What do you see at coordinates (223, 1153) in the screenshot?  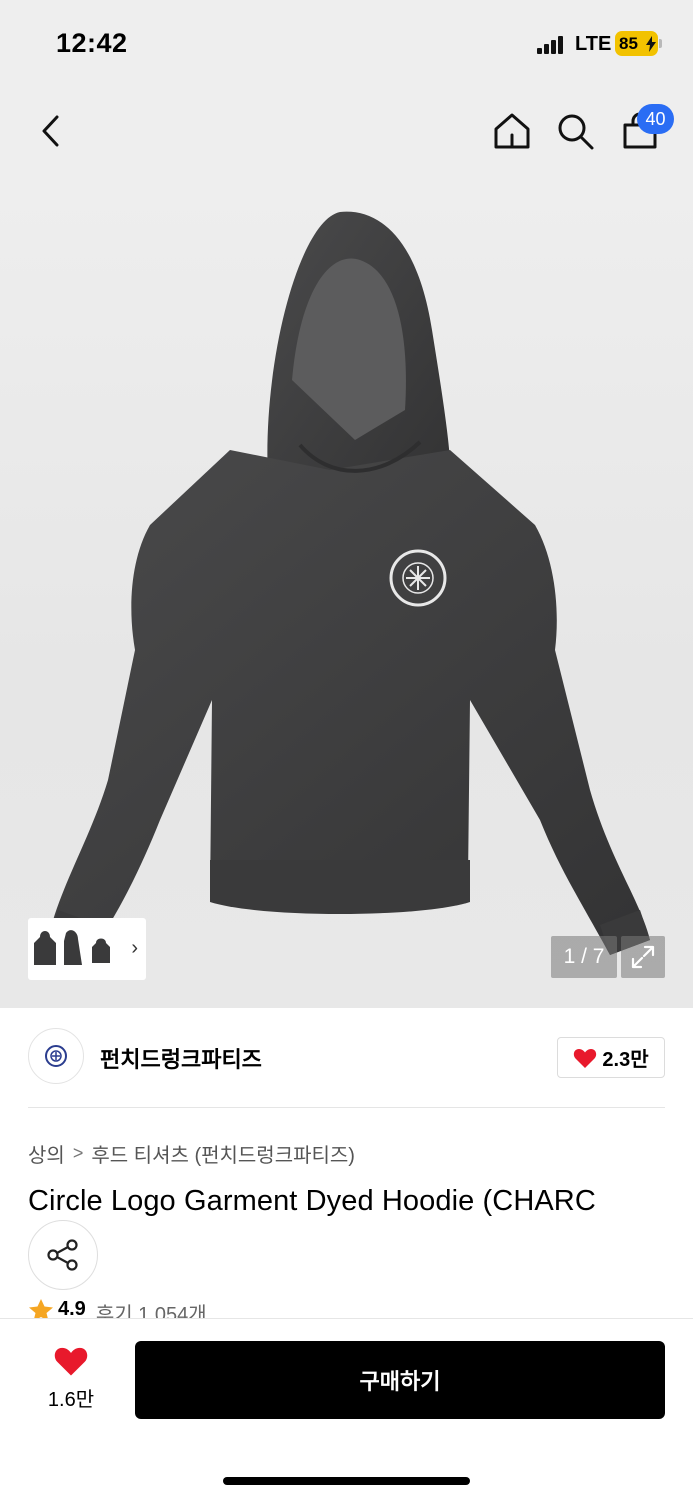 I see `breadcrumb-subcategory: 후드 티셔츠 (펀치드렁크파티즈)` at bounding box center [223, 1153].